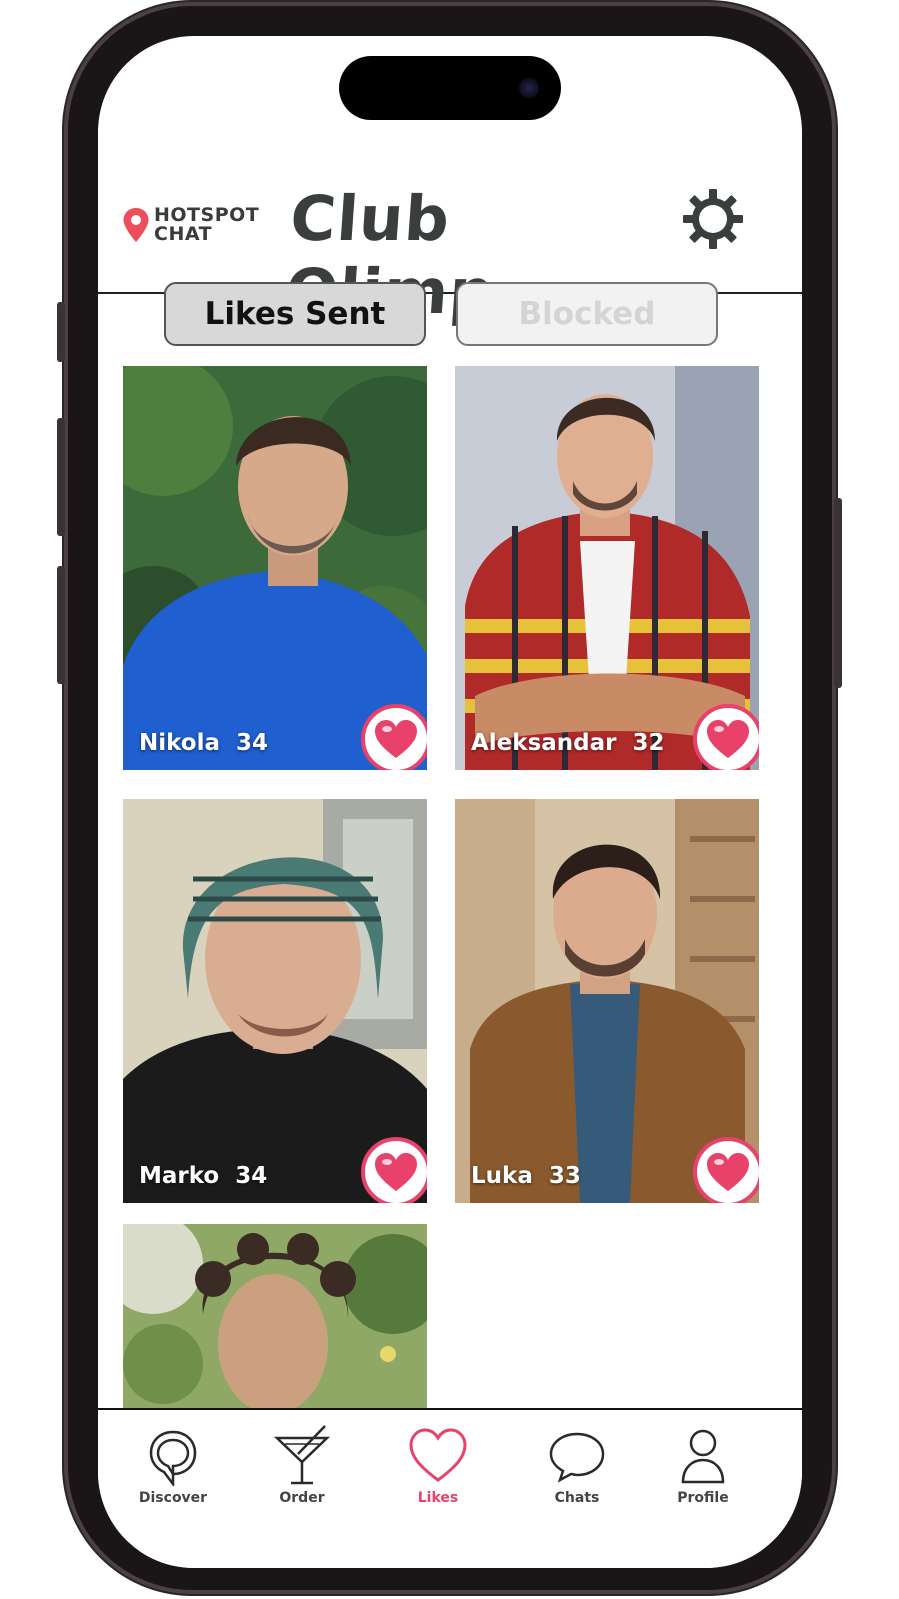  Describe the element at coordinates (568, 743) in the screenshot. I see `profile-name-age: Aleksandar 32` at that location.